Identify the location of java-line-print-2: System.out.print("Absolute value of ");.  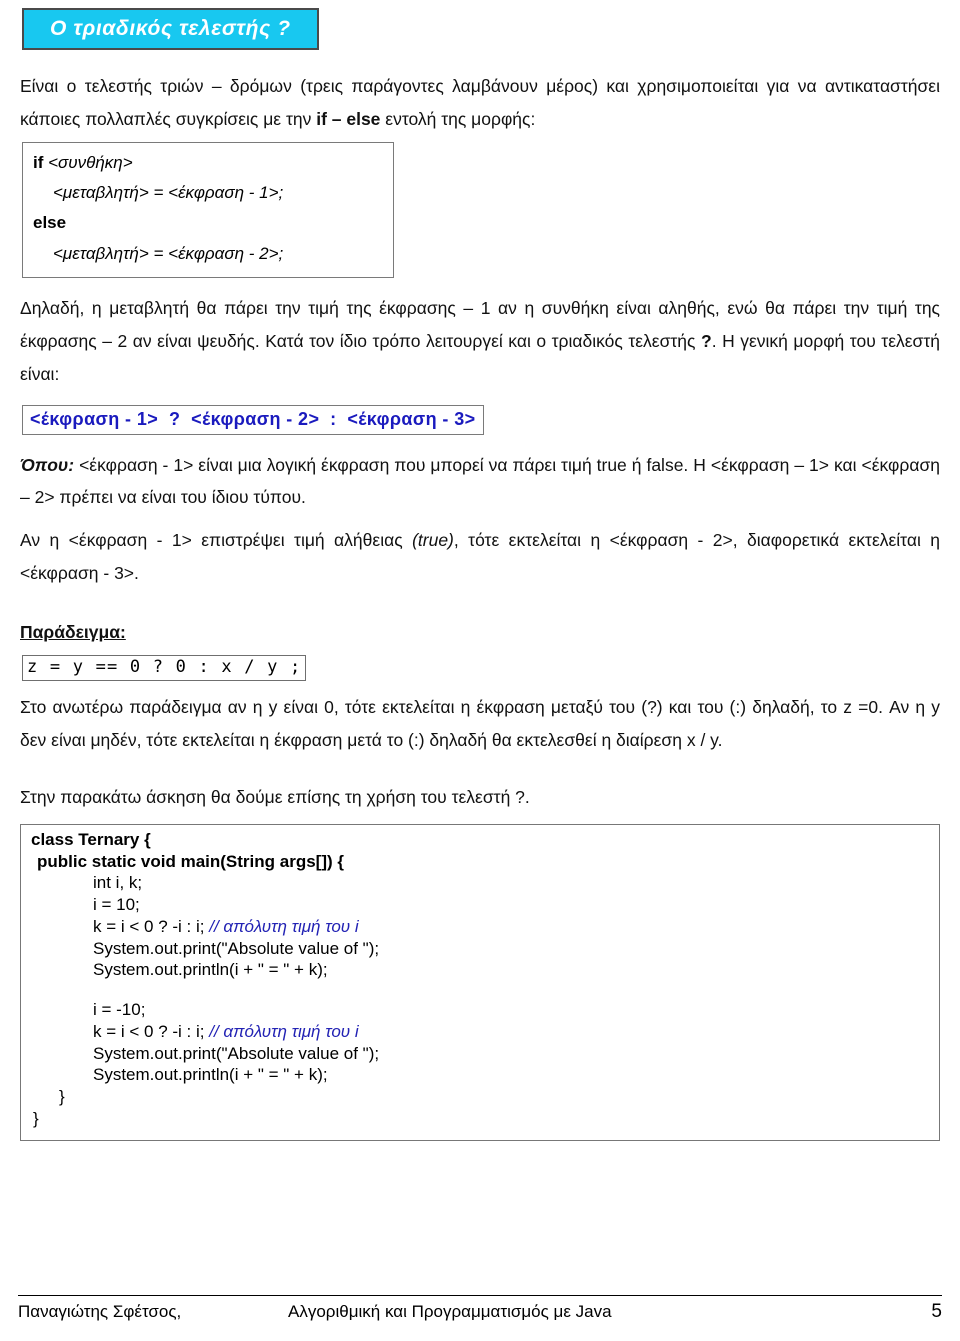
(236, 1053).